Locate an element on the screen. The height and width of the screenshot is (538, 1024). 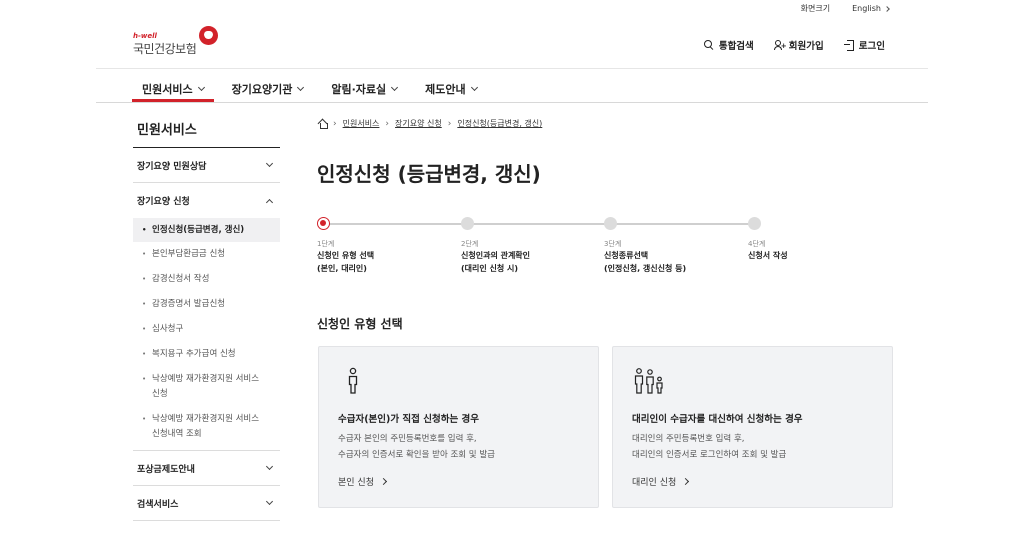
join-label: 회원가입 is located at coordinates (806, 46).